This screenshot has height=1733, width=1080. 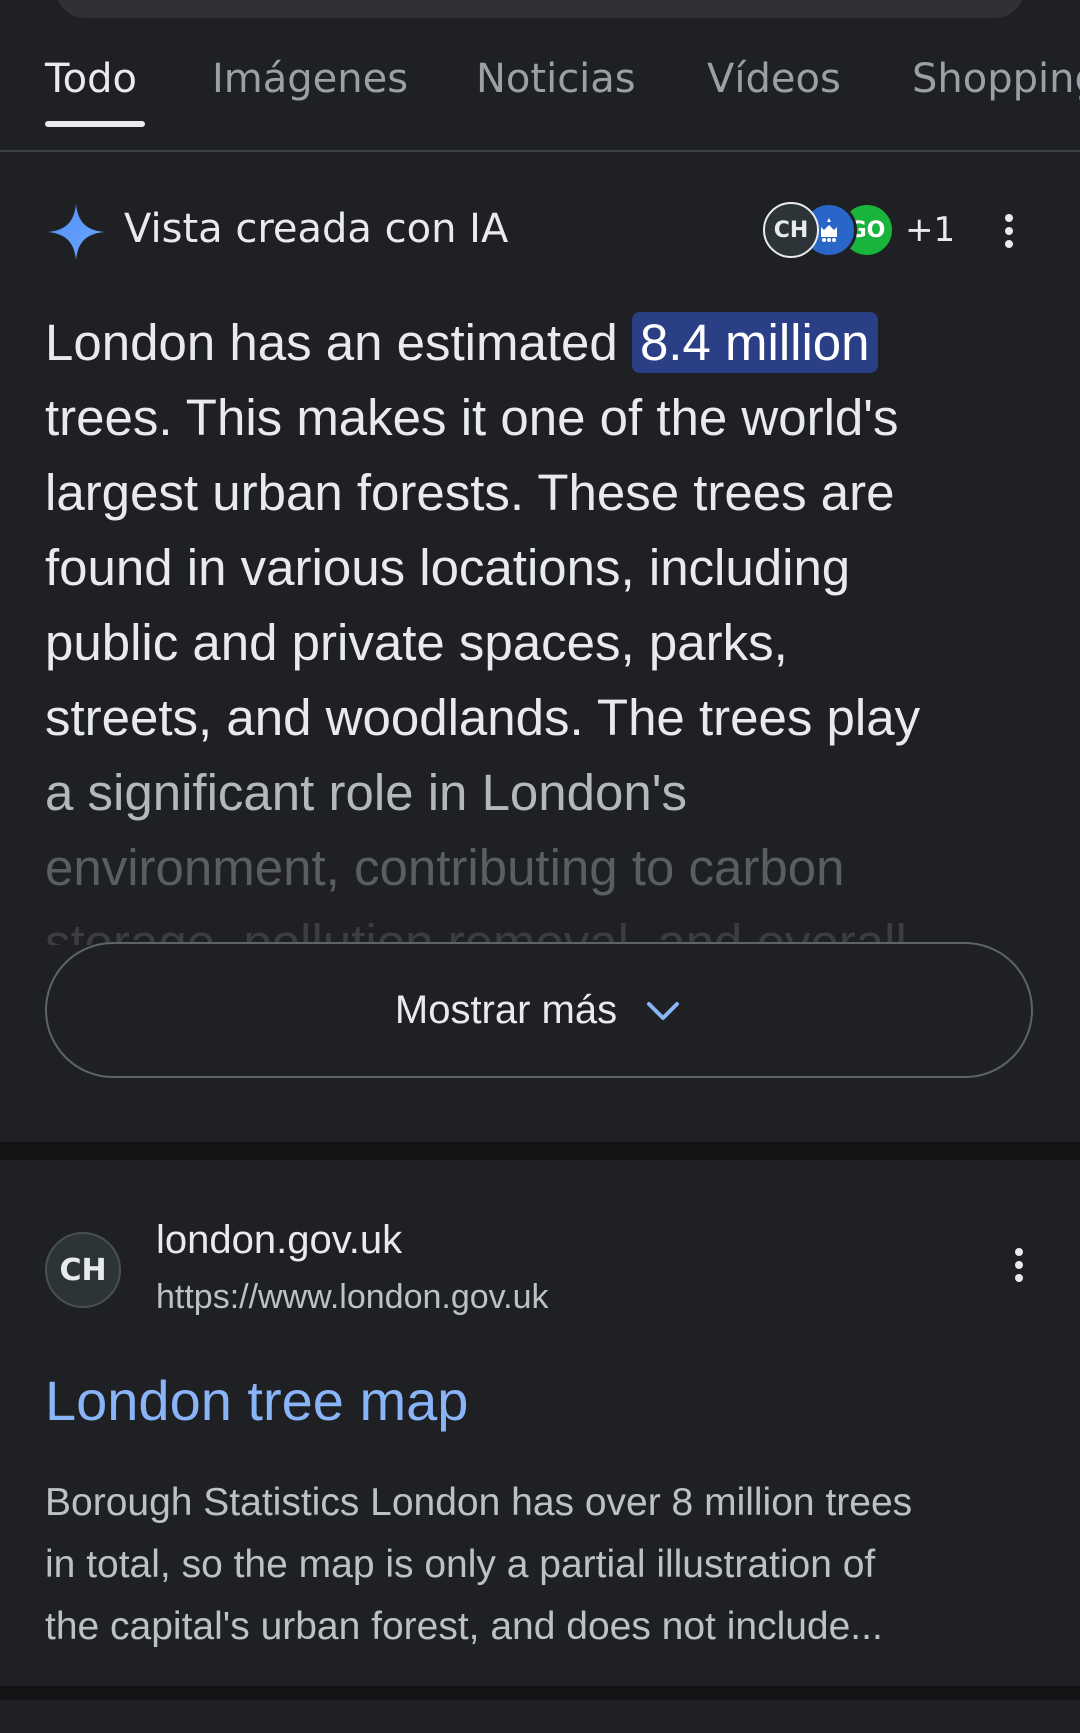 What do you see at coordinates (833, 232) in the screenshot?
I see `ai-sources: CH GO` at bounding box center [833, 232].